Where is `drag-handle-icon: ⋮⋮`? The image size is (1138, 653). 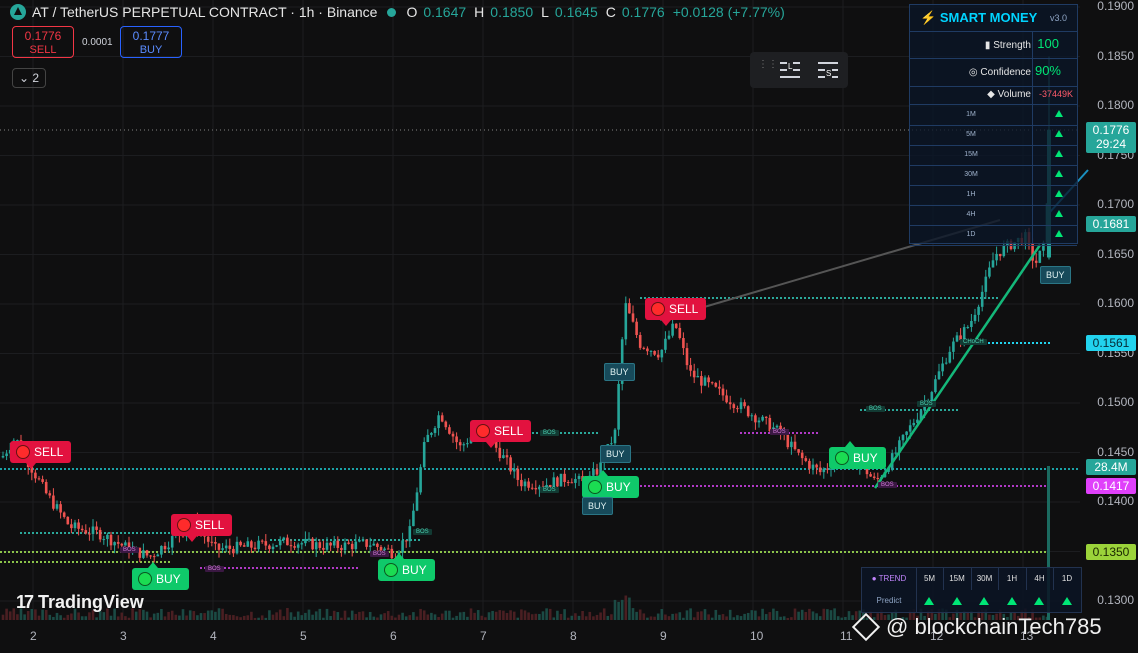 drag-handle-icon: ⋮⋮ is located at coordinates (768, 69).